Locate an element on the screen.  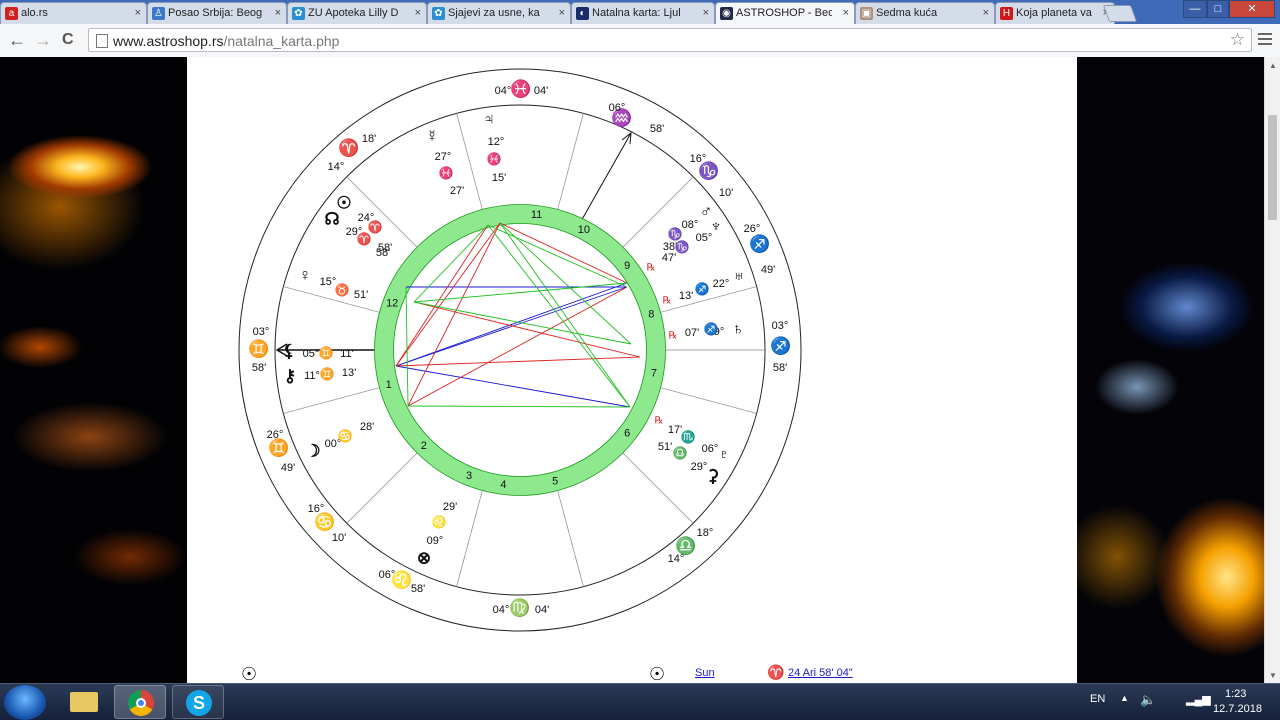
back-button: ← is located at coordinates (17, 40).